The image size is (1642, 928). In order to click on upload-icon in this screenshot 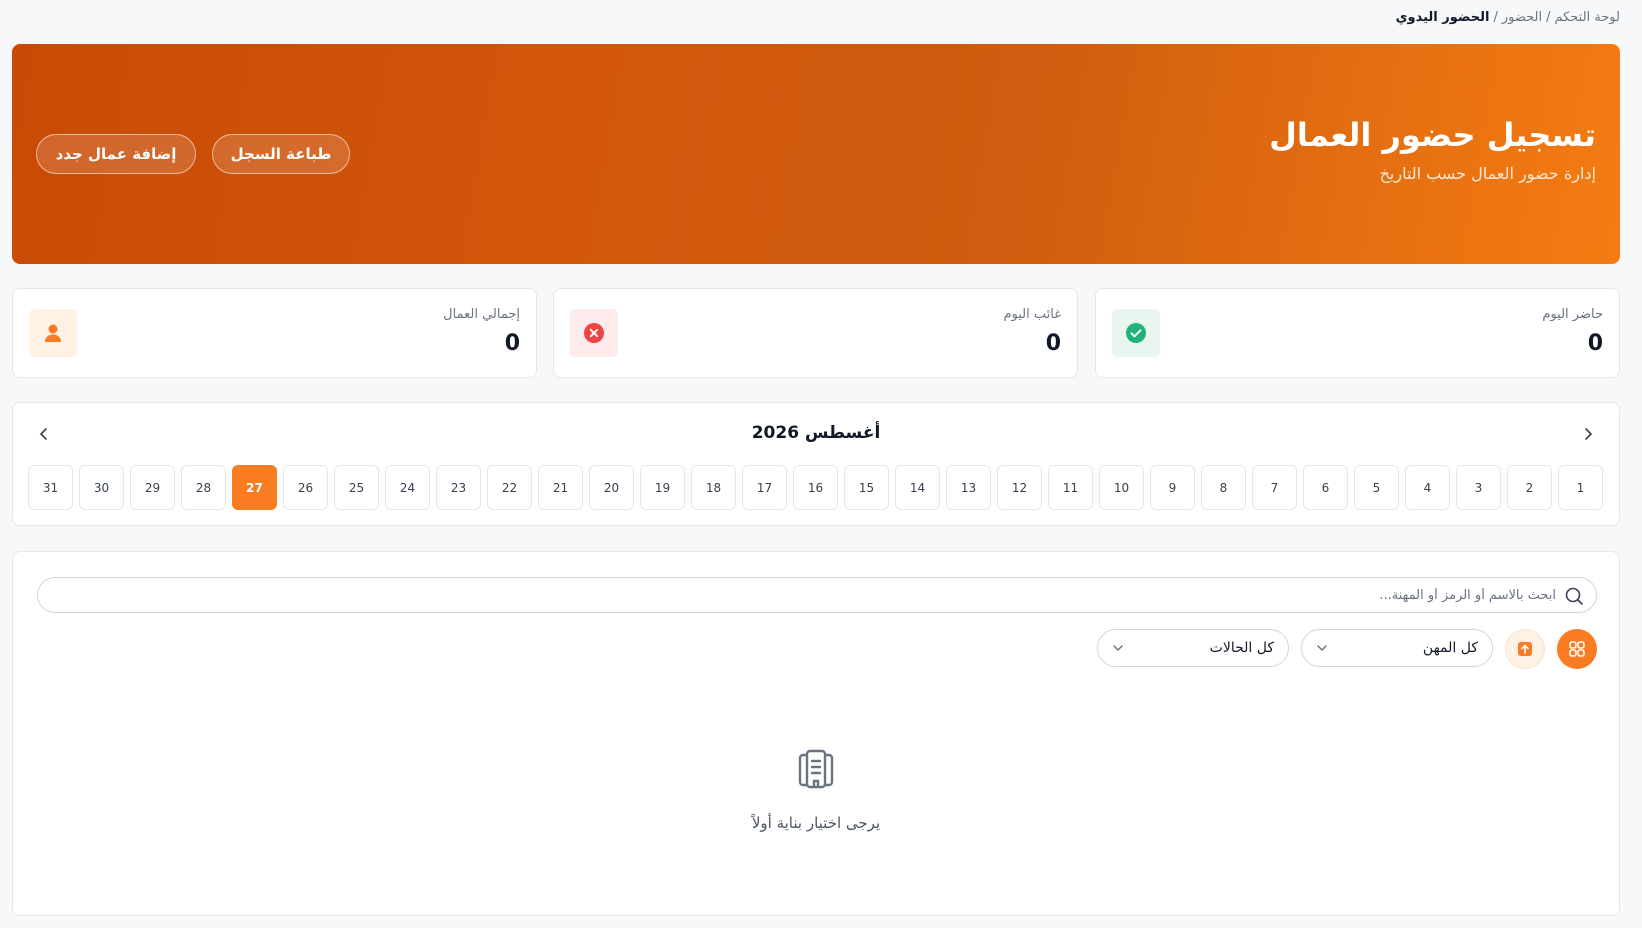, I will do `click(1525, 649)`.